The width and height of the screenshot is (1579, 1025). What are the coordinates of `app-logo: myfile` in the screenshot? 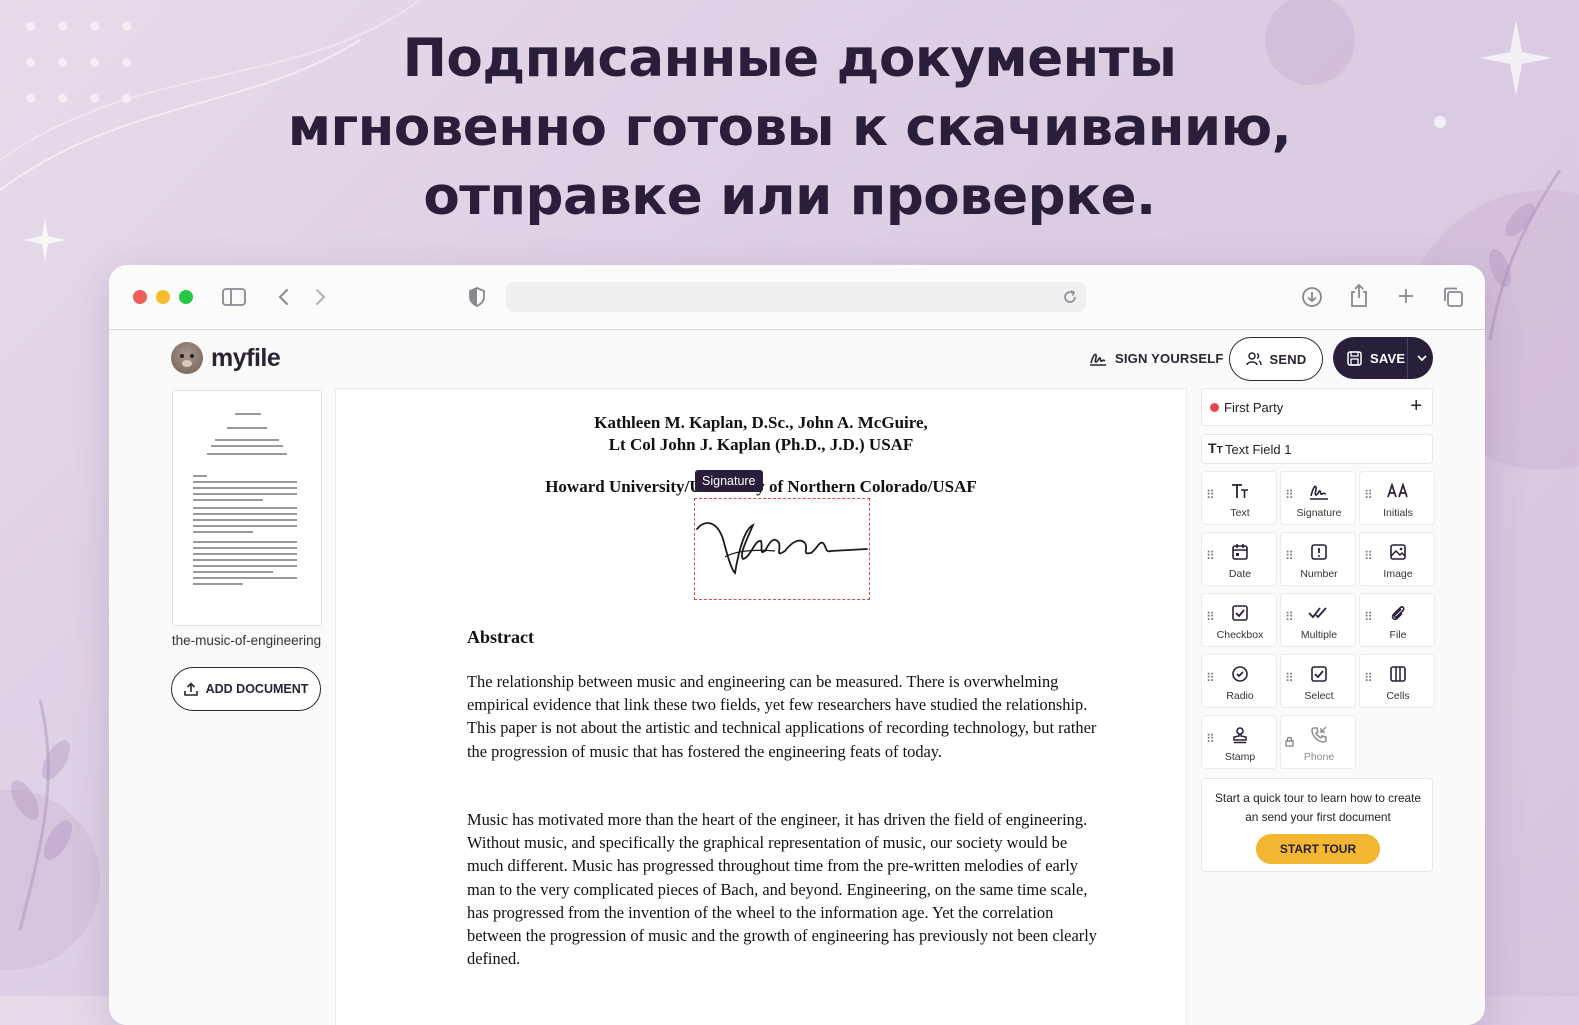 It's located at (226, 358).